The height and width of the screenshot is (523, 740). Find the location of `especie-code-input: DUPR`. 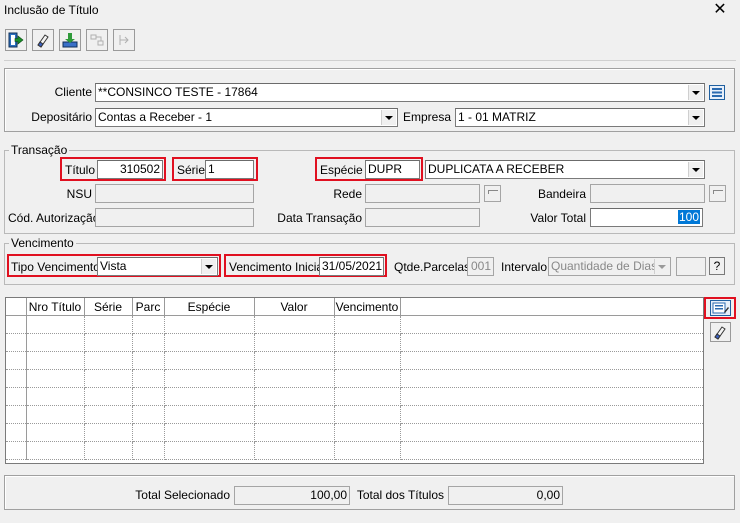

especie-code-input: DUPR is located at coordinates (392, 169).